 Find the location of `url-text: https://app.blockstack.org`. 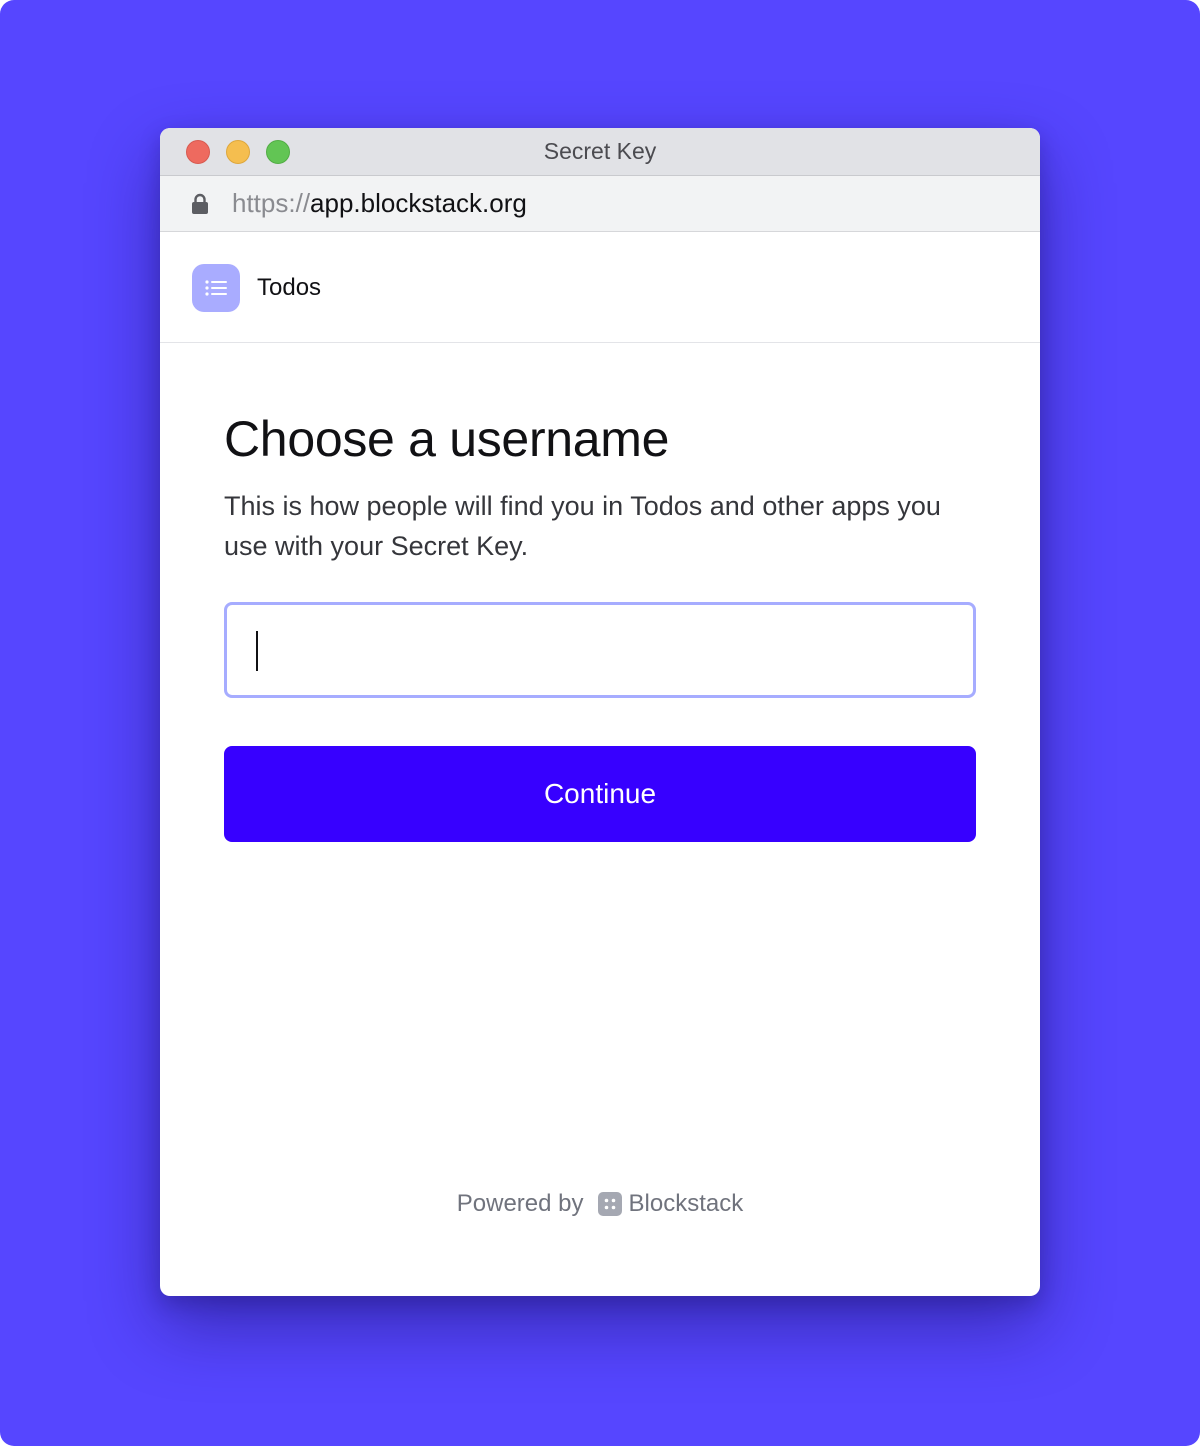

url-text: https://app.blockstack.org is located at coordinates (379, 203).